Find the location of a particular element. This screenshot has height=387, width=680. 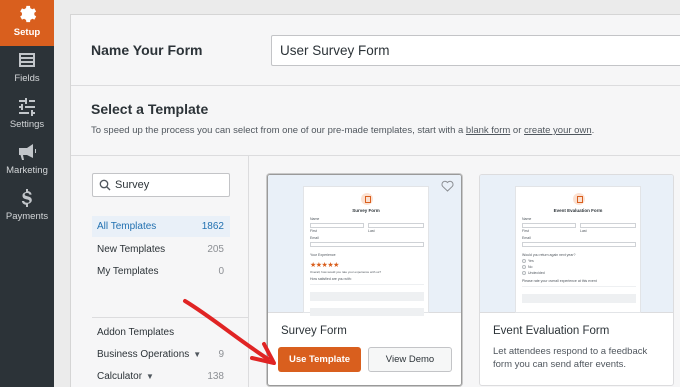

star-rating: ★★★★★ is located at coordinates (324, 265).